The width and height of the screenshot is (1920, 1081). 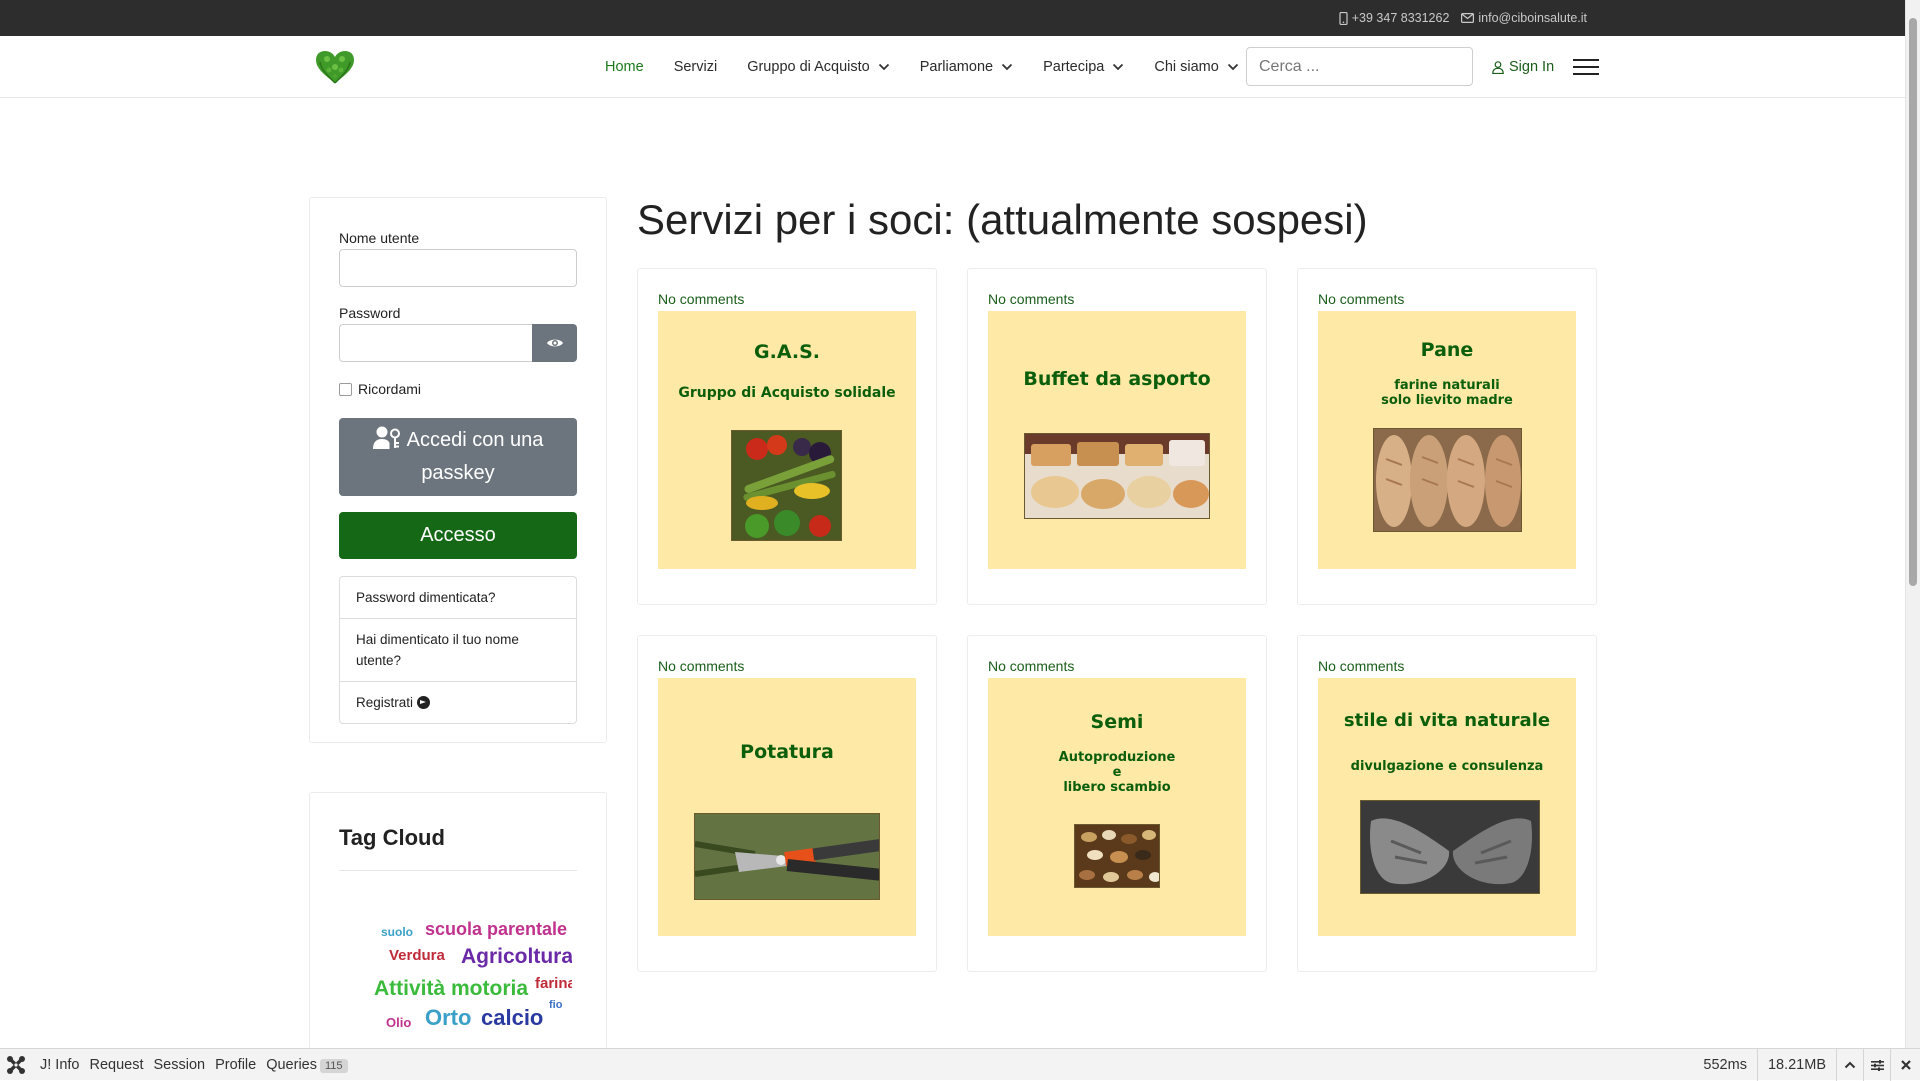 What do you see at coordinates (458, 268) in the screenshot?
I see `username-input` at bounding box center [458, 268].